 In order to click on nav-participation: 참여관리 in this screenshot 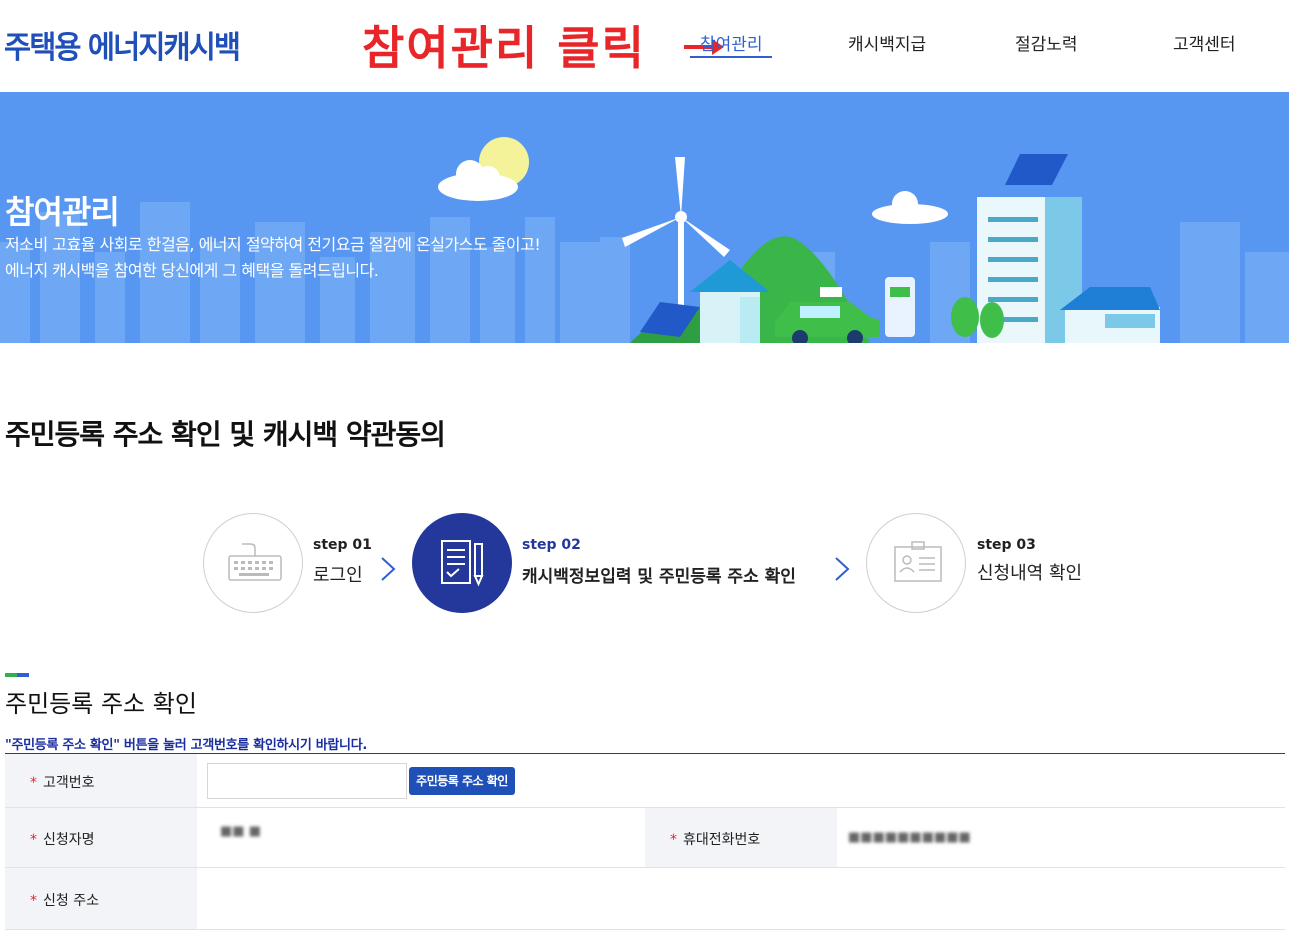, I will do `click(731, 42)`.